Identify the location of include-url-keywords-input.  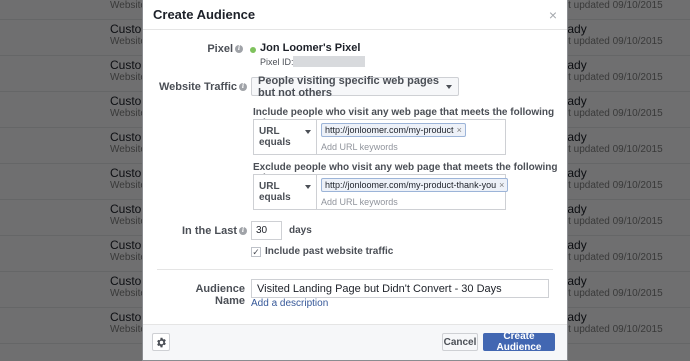
(411, 146).